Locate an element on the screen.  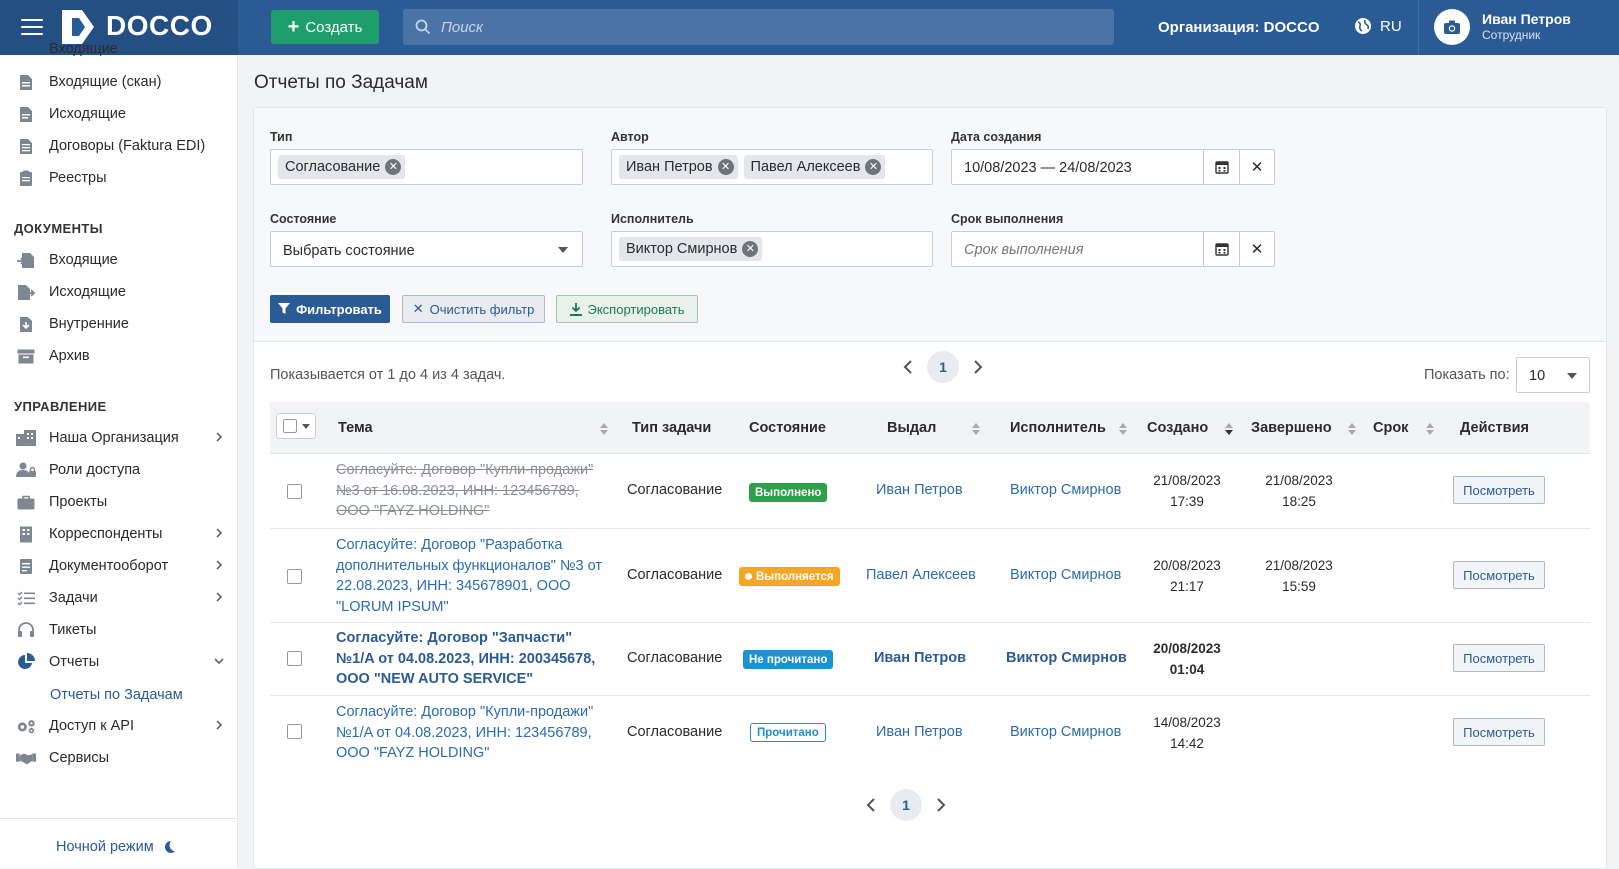
state-select-value: Выбрать состояние is located at coordinates (349, 251).